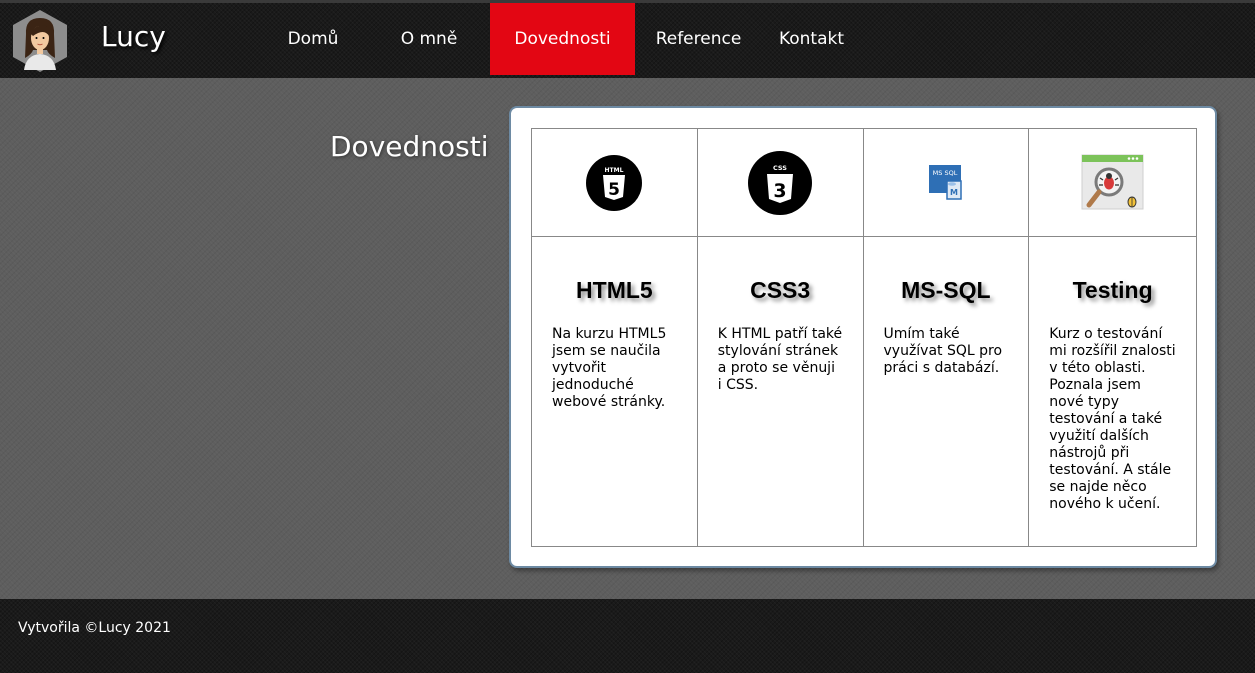 The width and height of the screenshot is (1255, 673). Describe the element at coordinates (614, 170) in the screenshot. I see `svg-text: HTML` at that location.